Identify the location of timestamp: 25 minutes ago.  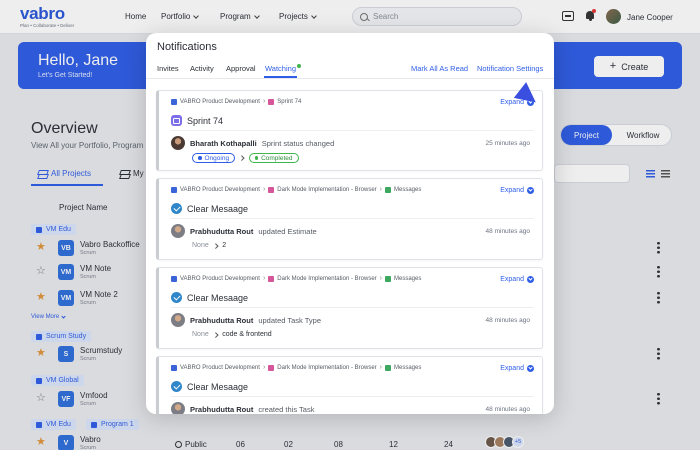
(507, 143).